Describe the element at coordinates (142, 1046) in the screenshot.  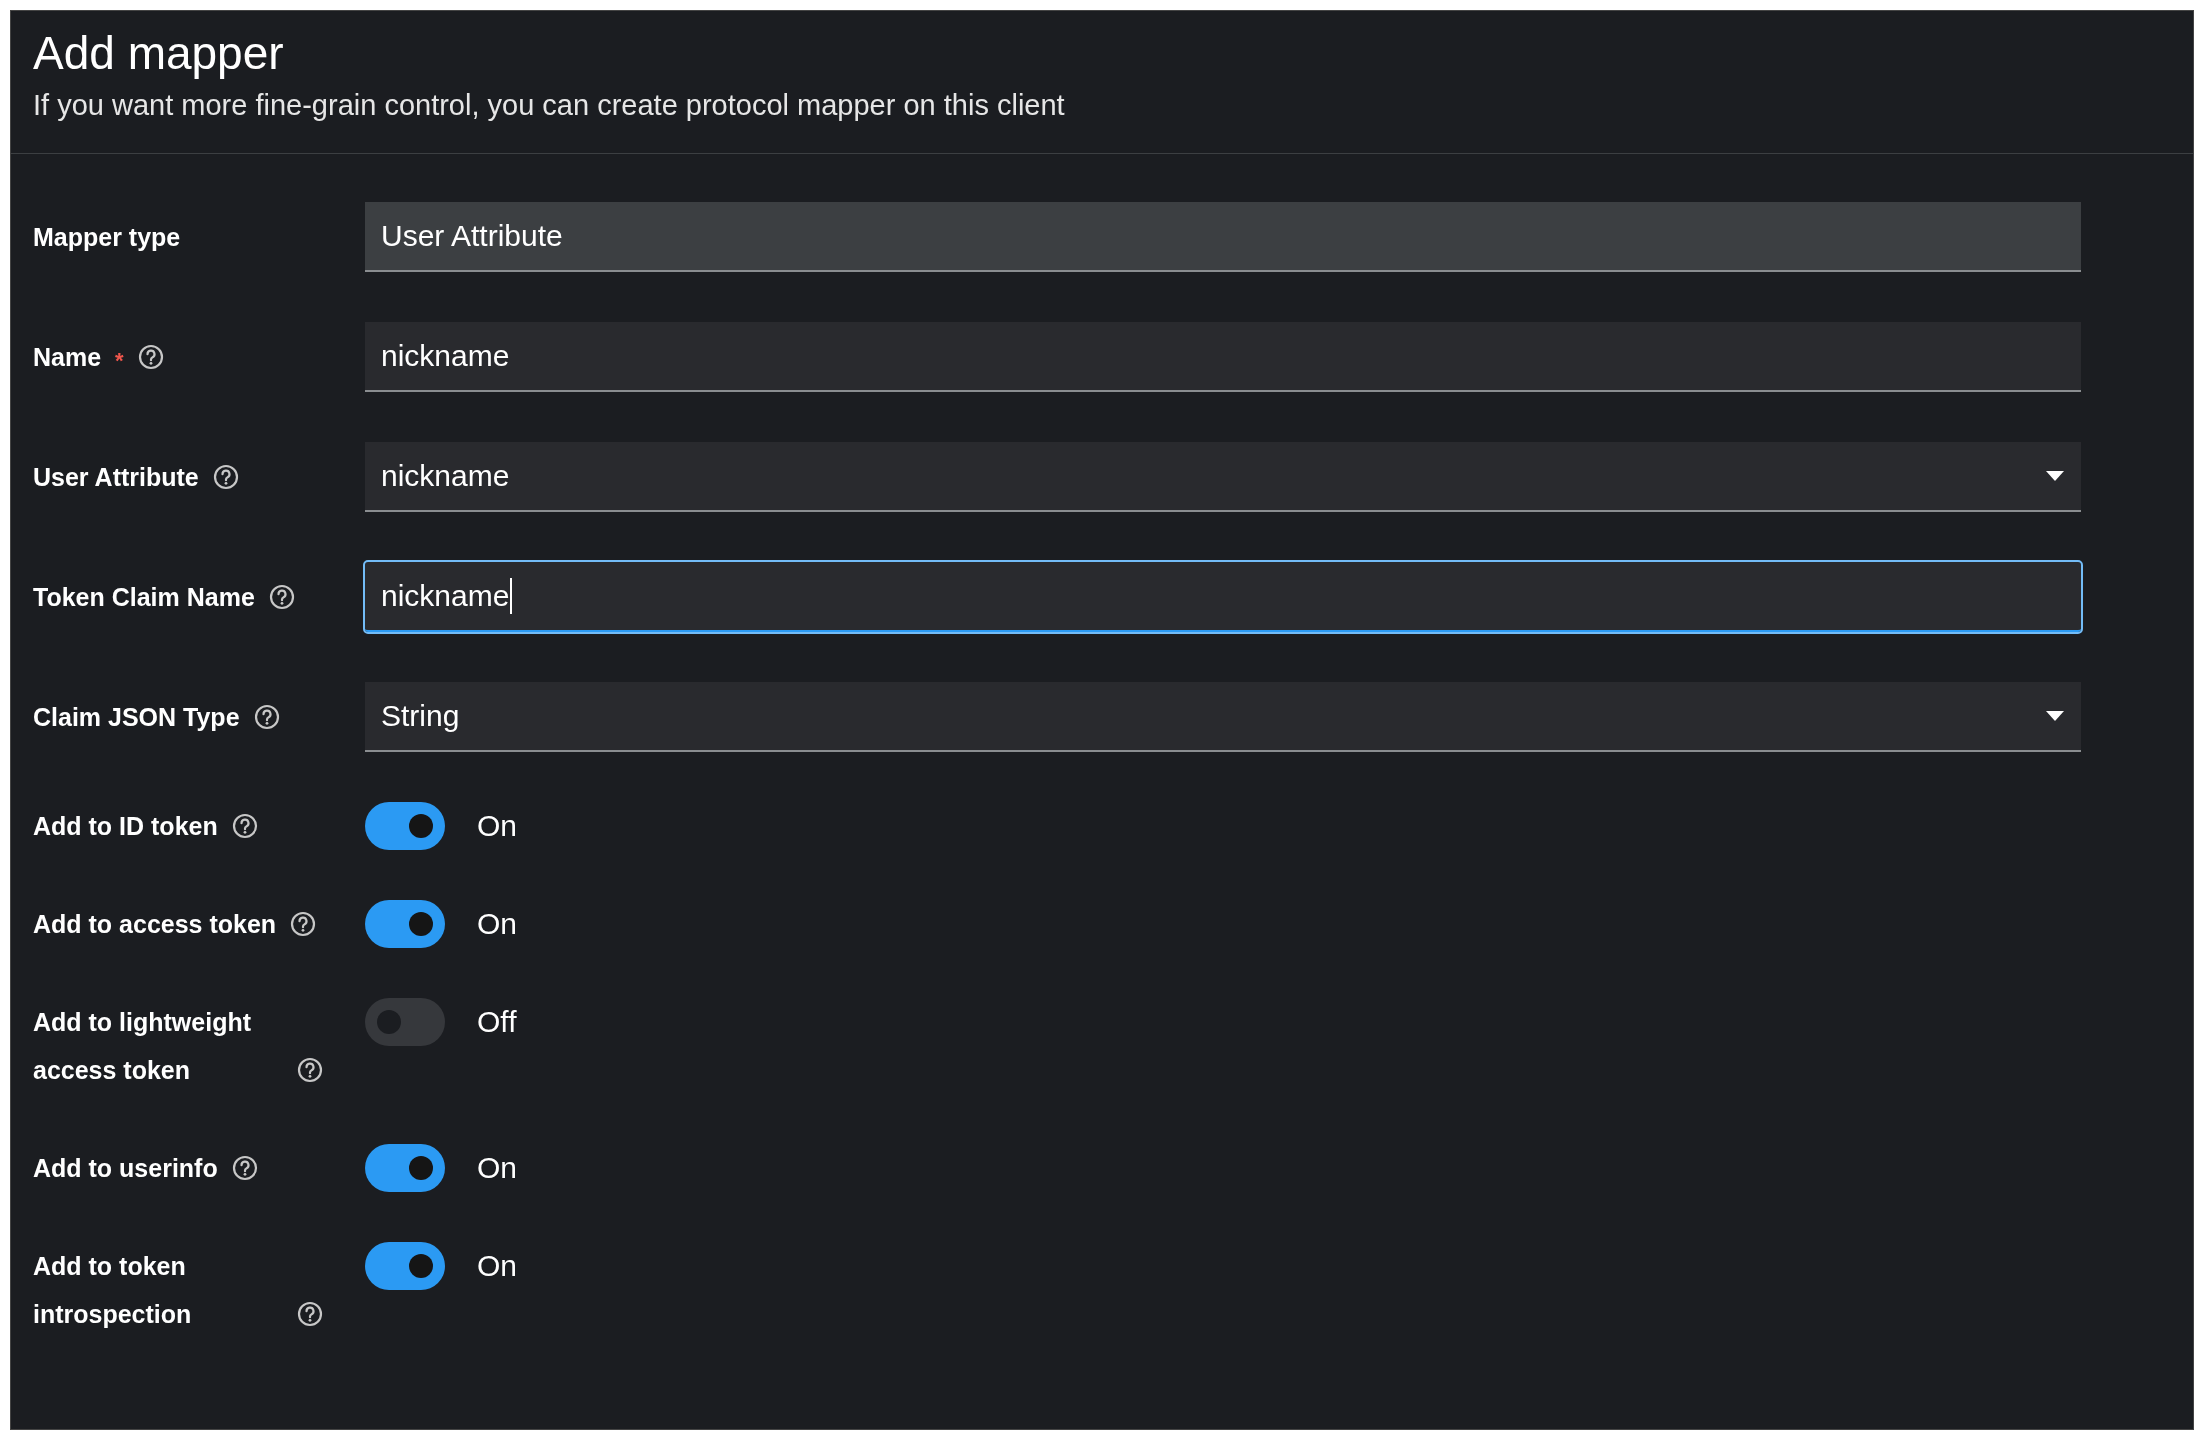
I see `toggle-label: Add to lightweight access token` at that location.